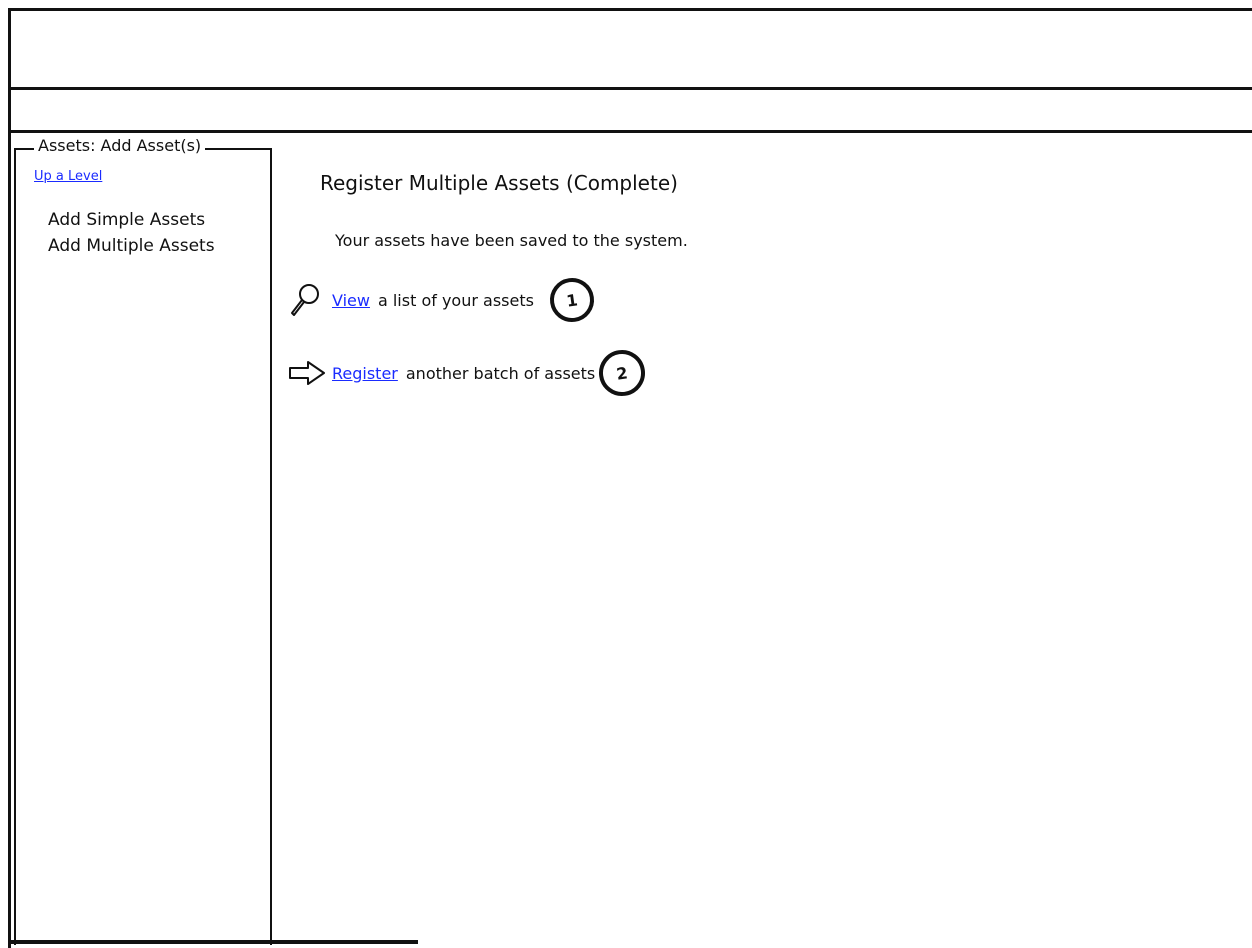 This screenshot has width=1252, height=948. Describe the element at coordinates (572, 300) in the screenshot. I see `annotation-marker-1: 1` at that location.